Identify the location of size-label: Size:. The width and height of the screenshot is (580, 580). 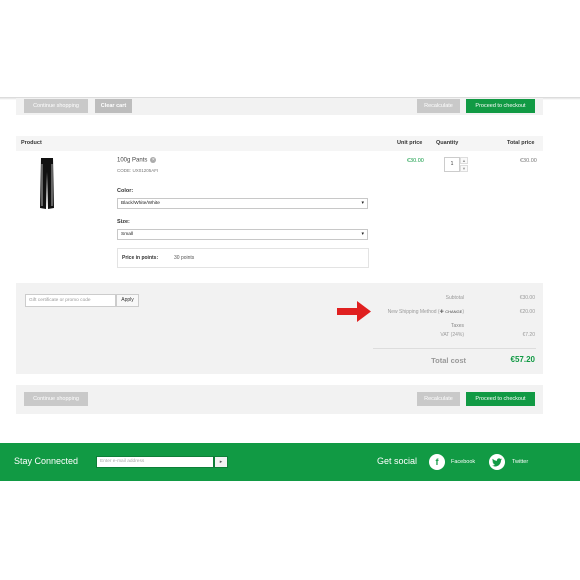
(123, 222).